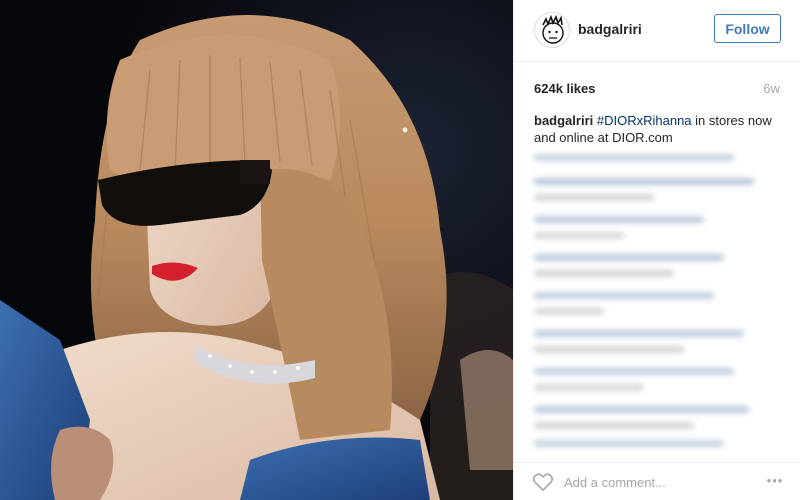 The width and height of the screenshot is (800, 500). What do you see at coordinates (543, 482) in the screenshot?
I see `heart-outline-icon` at bounding box center [543, 482].